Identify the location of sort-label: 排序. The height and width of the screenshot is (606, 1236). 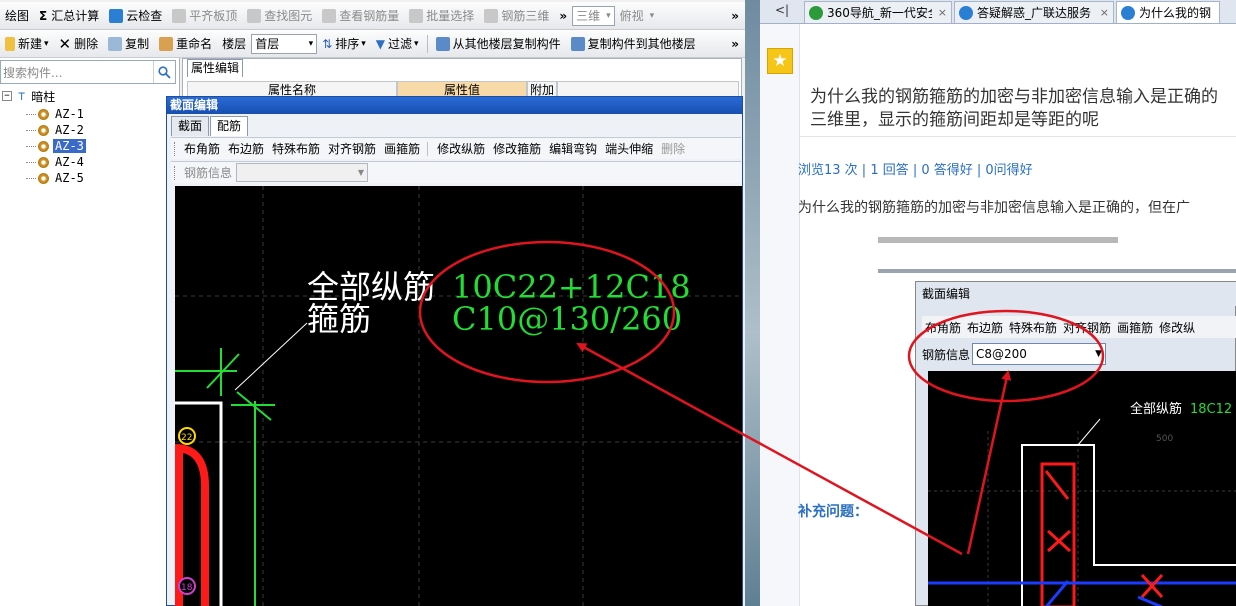
(347, 44).